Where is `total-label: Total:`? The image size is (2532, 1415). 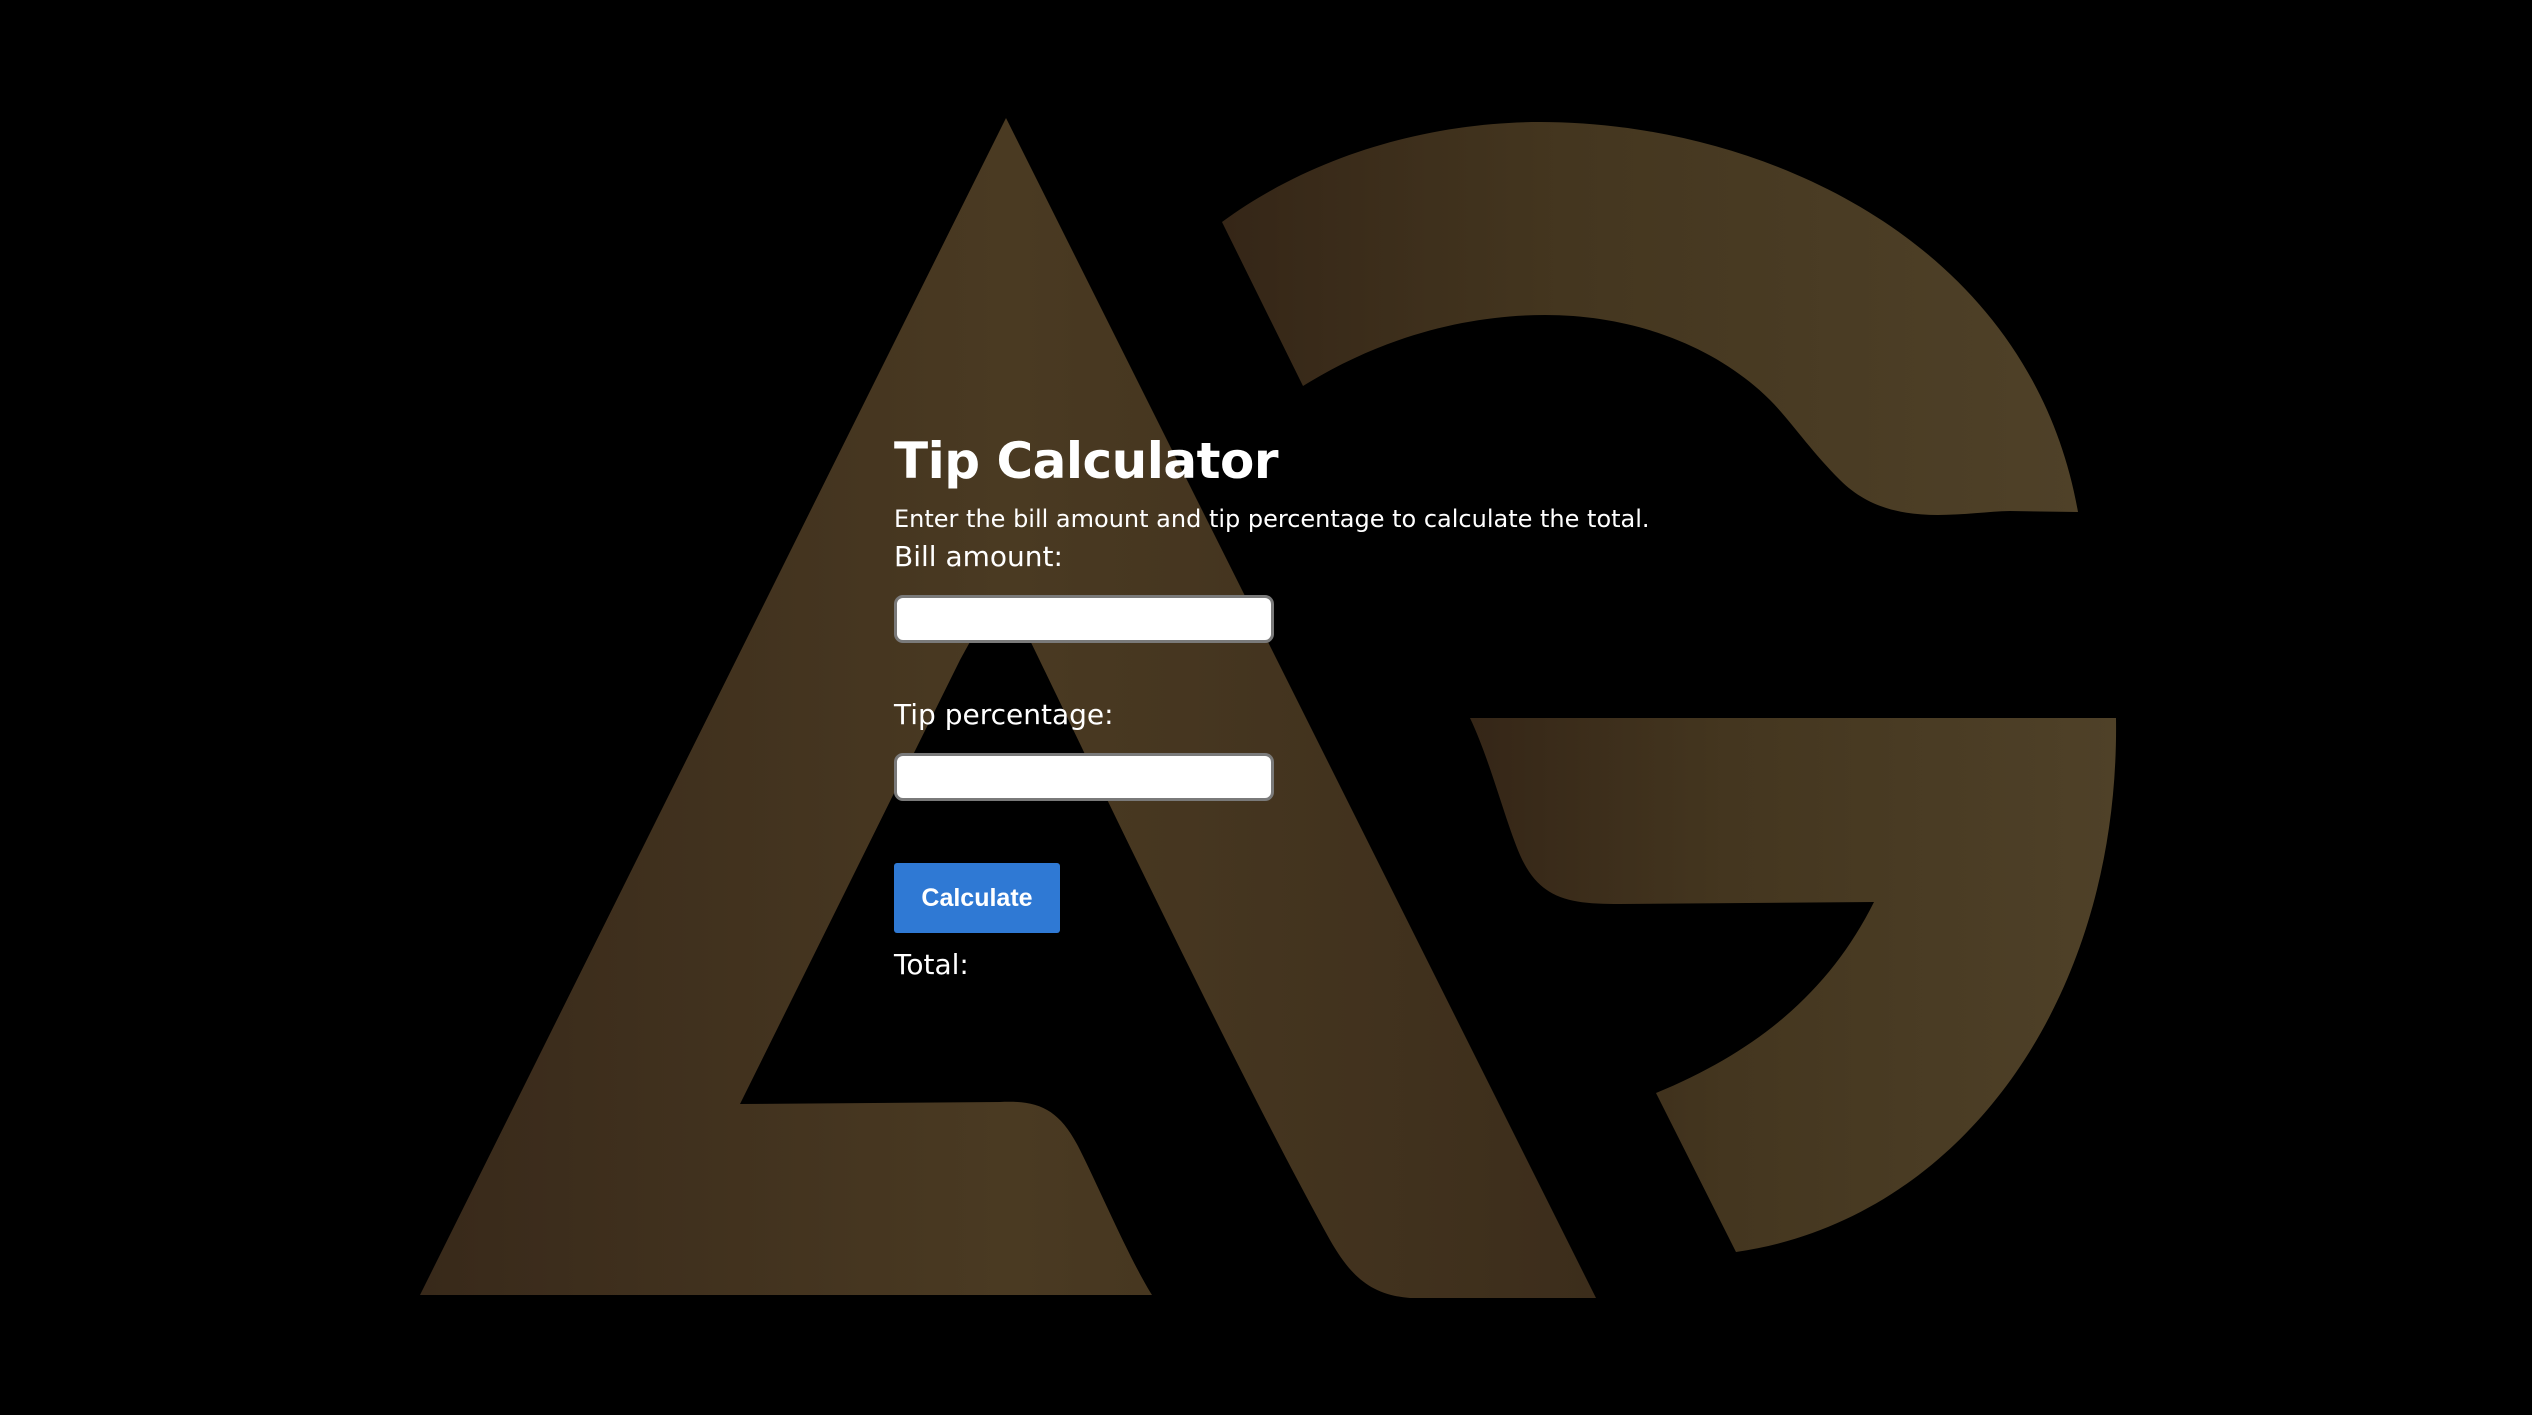
total-label: Total: is located at coordinates (931, 964).